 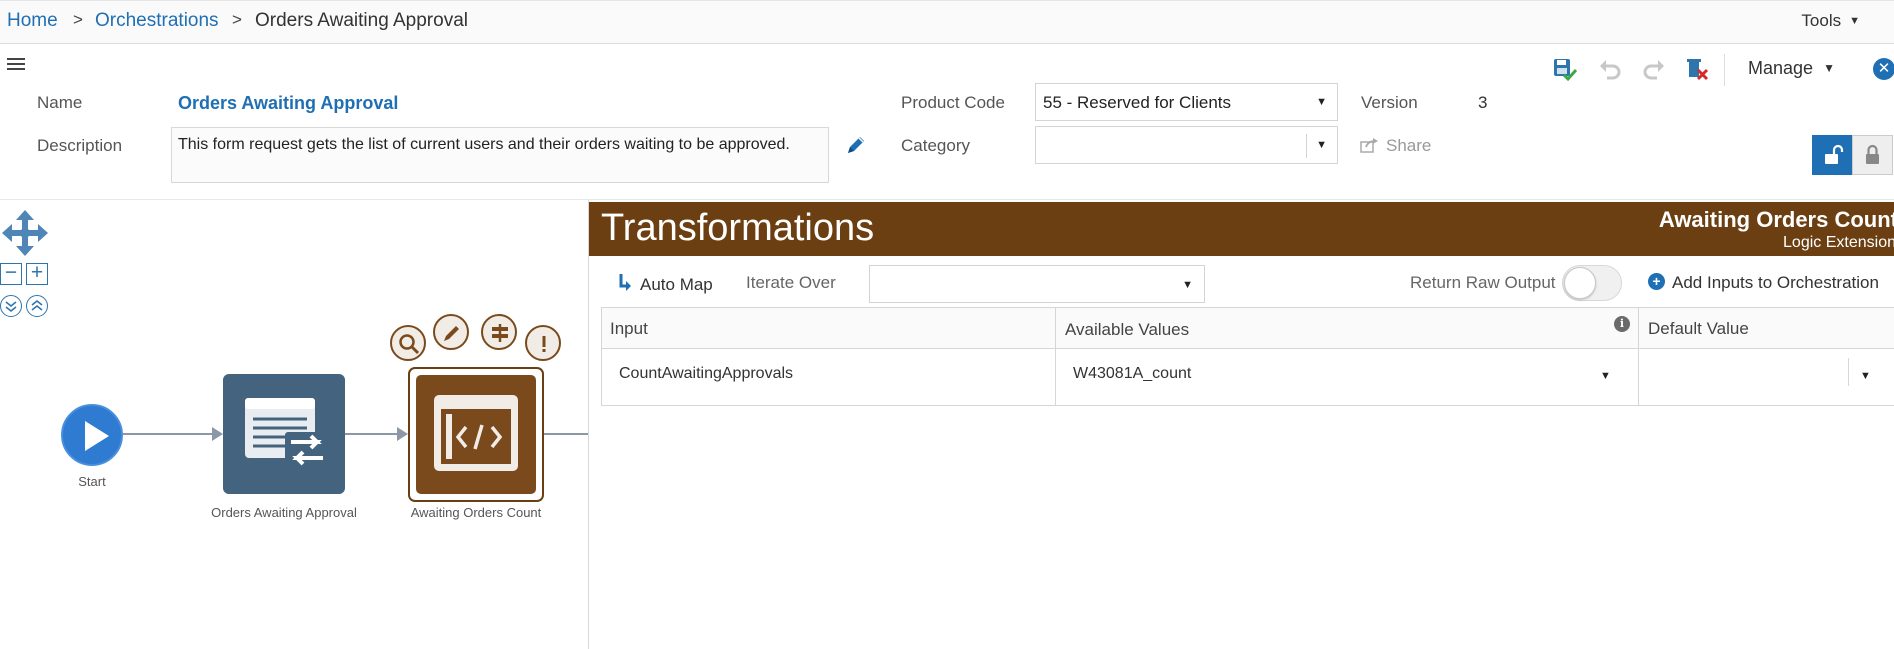 I want to click on product-code-label: Product Code, so click(x=953, y=102).